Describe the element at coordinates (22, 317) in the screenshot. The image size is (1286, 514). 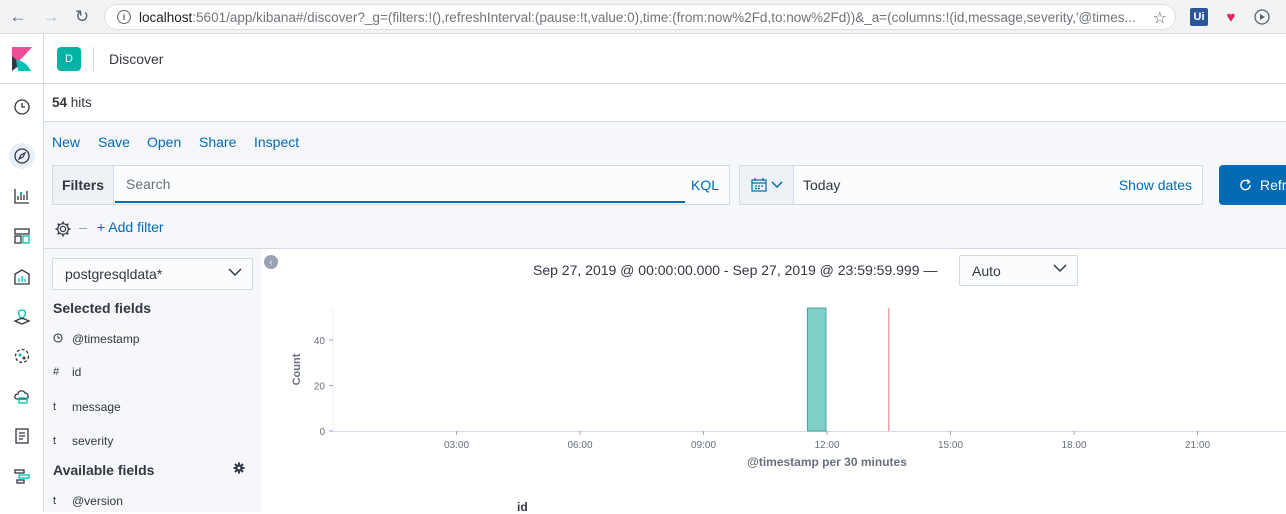
I see `maps-icon` at that location.